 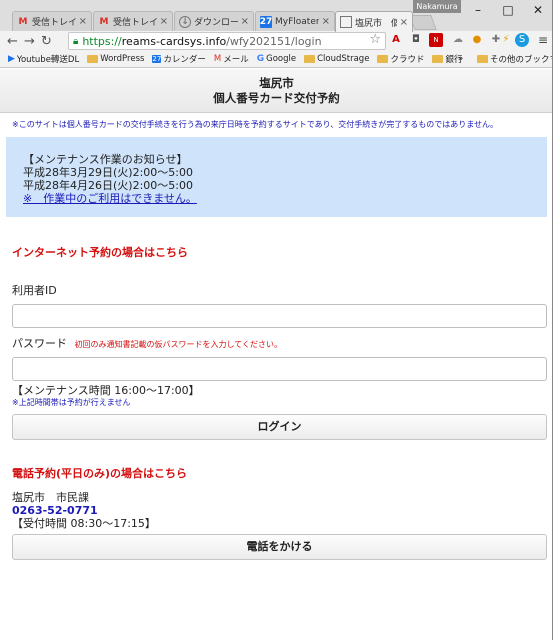 I want to click on bookmark-label: Youtube轉送DL, so click(x=48, y=60).